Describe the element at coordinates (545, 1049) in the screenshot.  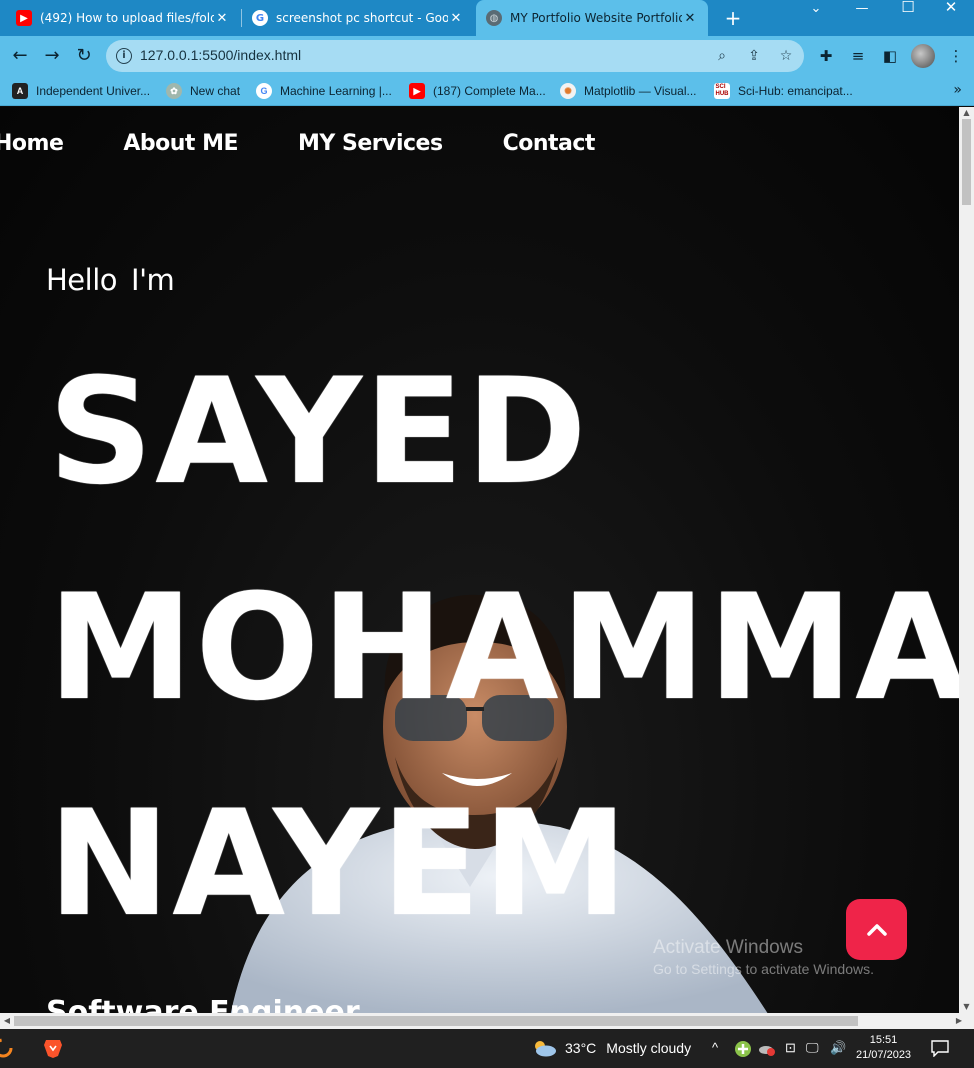
I see `cloud-sun-icon` at that location.